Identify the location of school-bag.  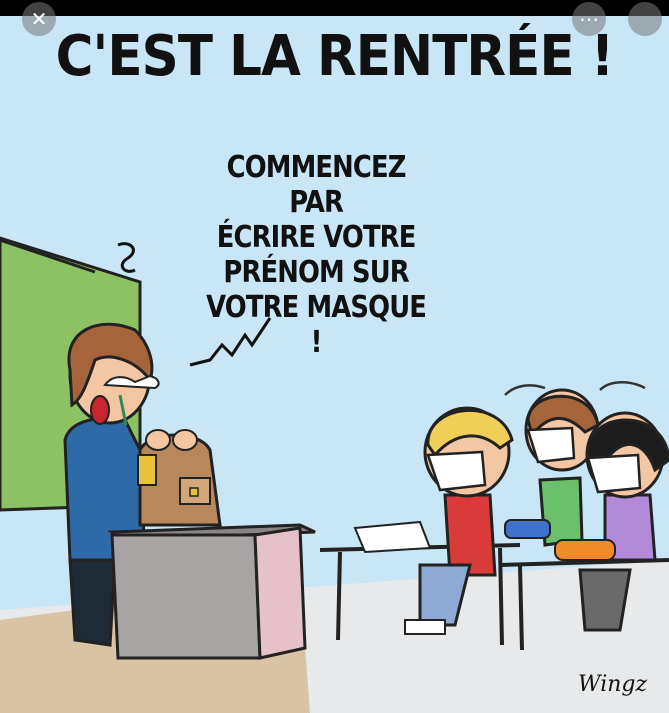
(179, 478).